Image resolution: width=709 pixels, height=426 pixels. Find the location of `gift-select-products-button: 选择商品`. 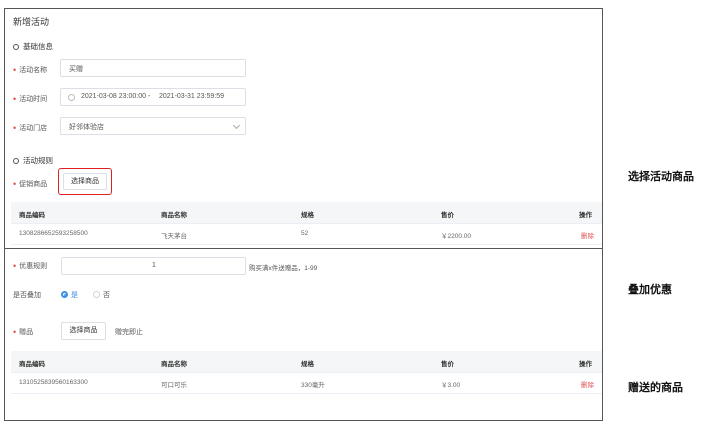

gift-select-products-button: 选择商品 is located at coordinates (83, 331).